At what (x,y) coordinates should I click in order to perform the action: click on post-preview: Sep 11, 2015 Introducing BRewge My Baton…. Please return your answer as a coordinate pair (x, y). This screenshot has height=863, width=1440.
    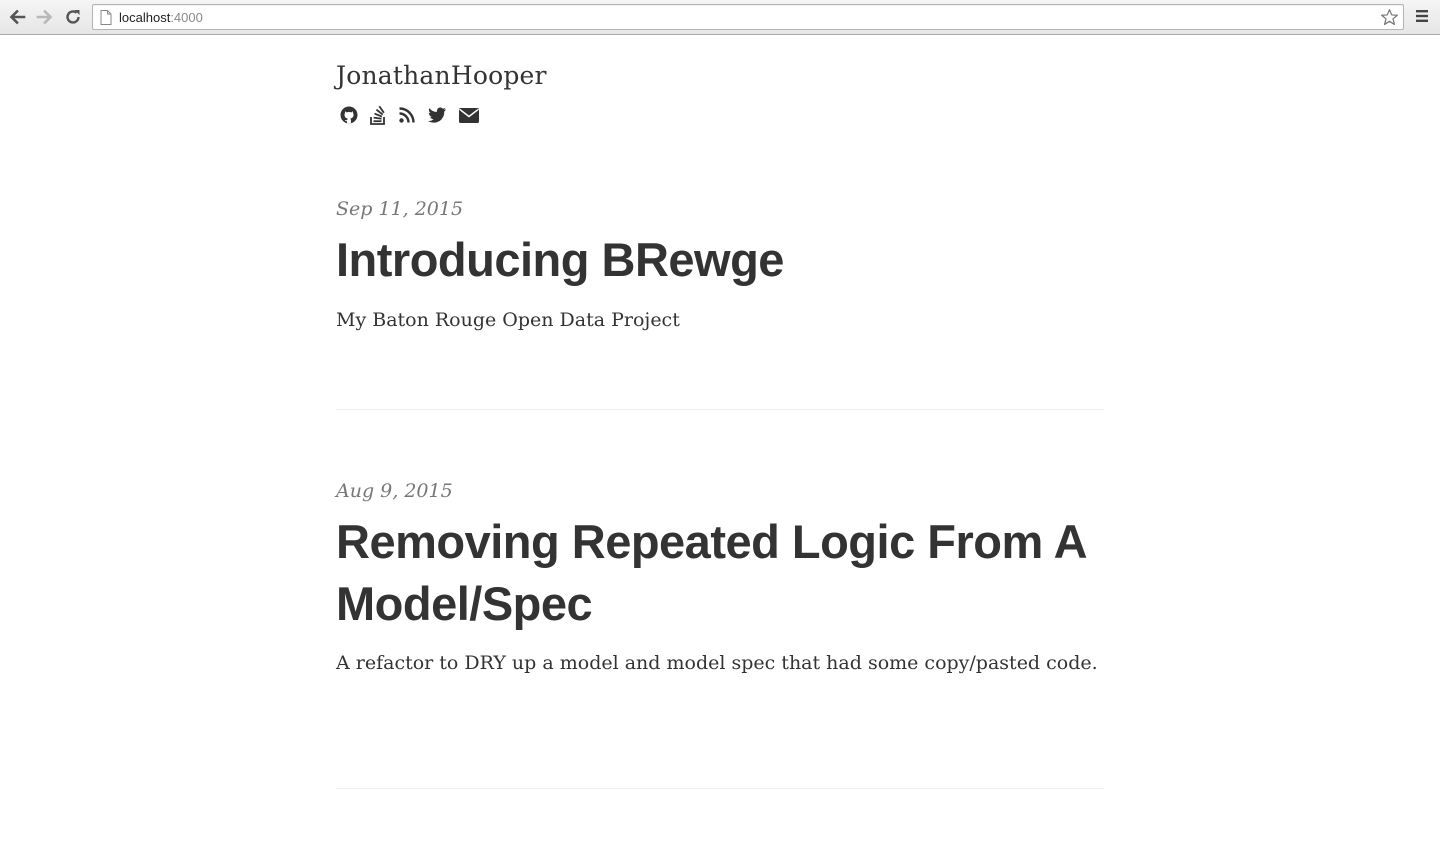
    Looking at the image, I should click on (720, 268).